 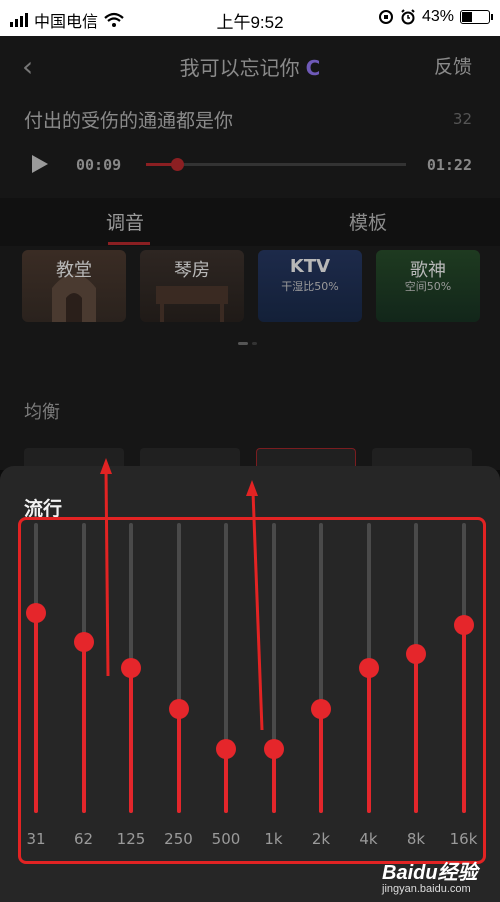 I want to click on watermark-url: jingyan.baidu.com, so click(x=426, y=889).